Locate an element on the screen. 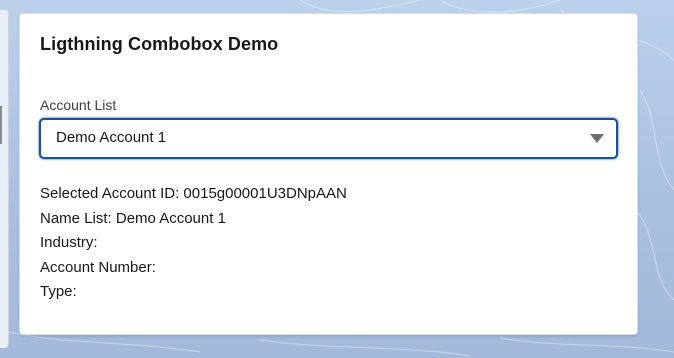 The image size is (674, 358). name-list: Name List: Demo Account 1 is located at coordinates (133, 218).